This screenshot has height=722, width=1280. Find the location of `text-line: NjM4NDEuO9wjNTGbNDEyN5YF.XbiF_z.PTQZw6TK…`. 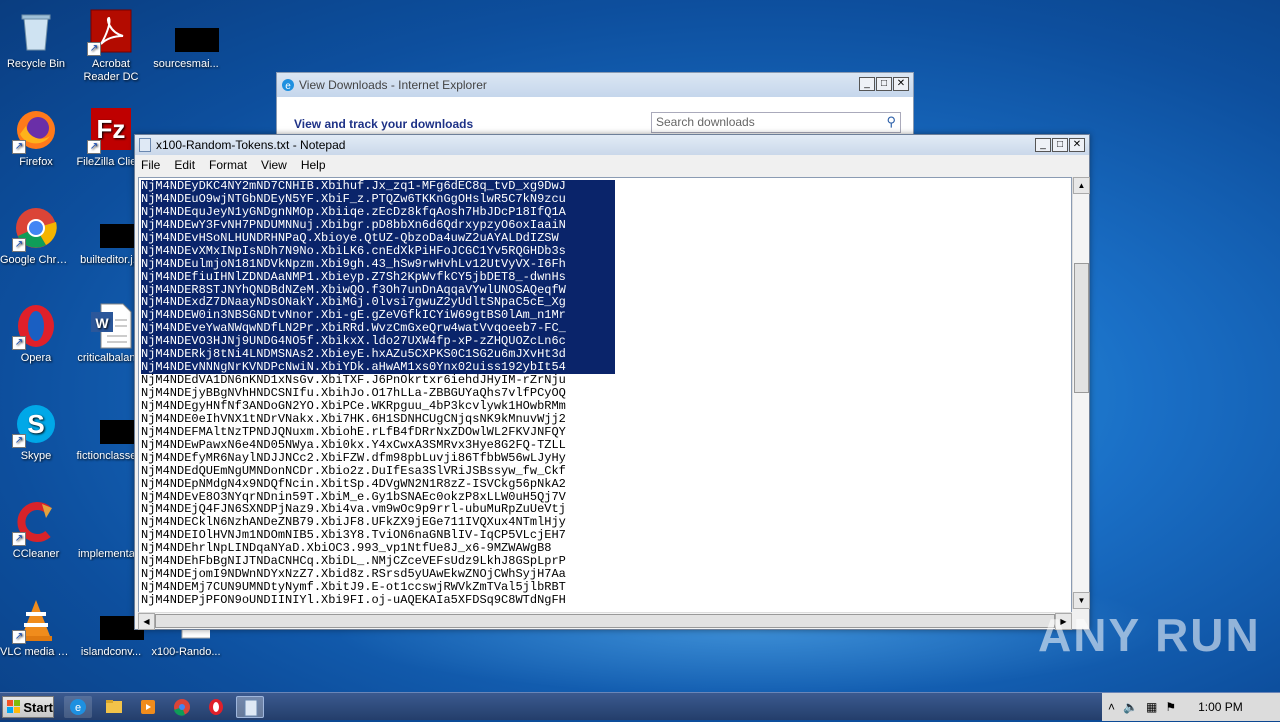

text-line: NjM4NDEuO9wjNTGbNDEyN5YF.XbiF_z.PTQZw6TK… is located at coordinates (378, 199).